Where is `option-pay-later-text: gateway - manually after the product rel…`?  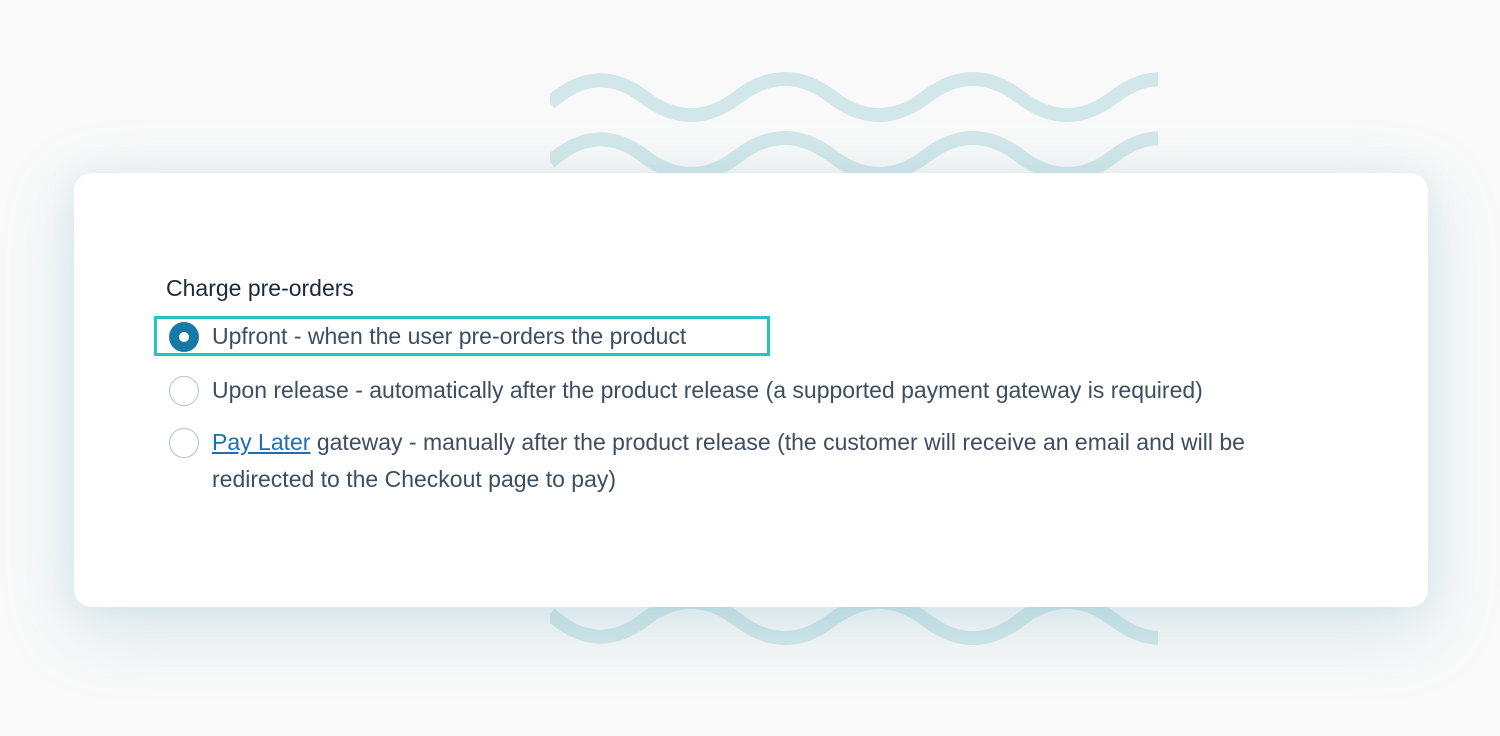 option-pay-later-text: gateway - manually after the product rel… is located at coordinates (728, 460).